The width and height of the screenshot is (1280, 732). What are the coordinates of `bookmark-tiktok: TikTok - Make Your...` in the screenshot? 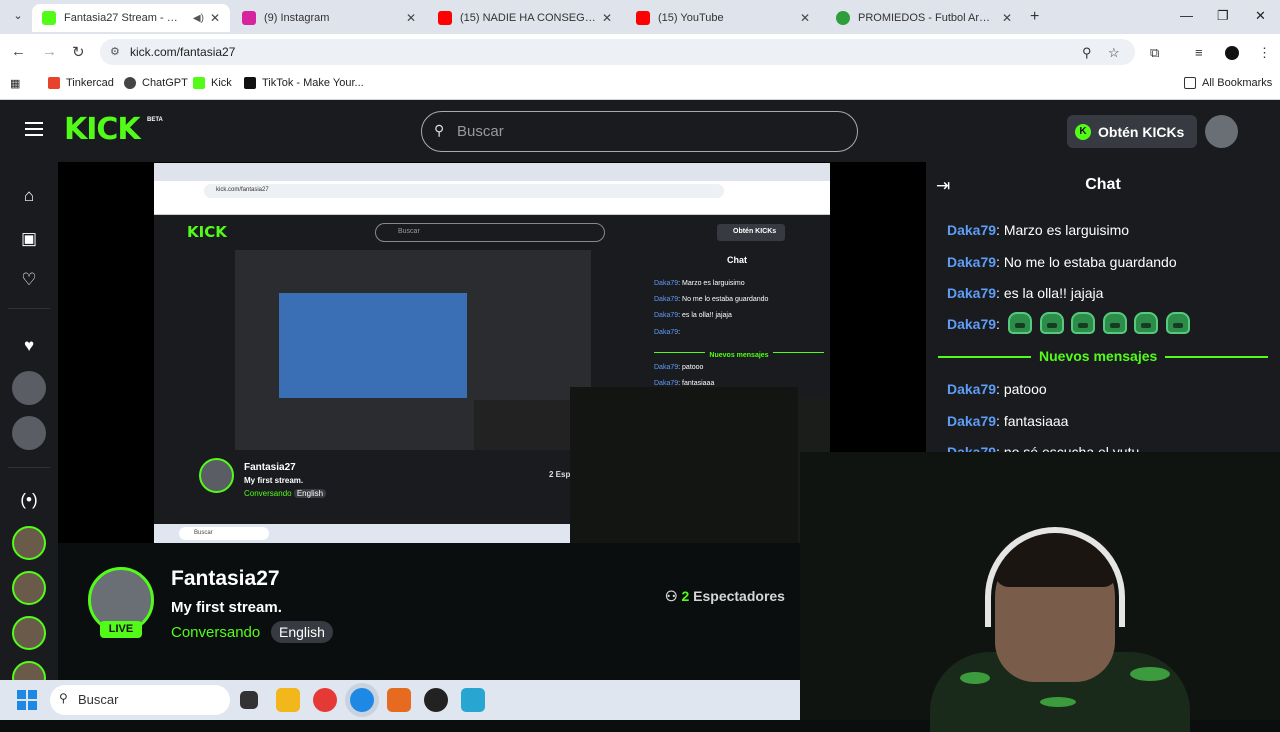 It's located at (304, 83).